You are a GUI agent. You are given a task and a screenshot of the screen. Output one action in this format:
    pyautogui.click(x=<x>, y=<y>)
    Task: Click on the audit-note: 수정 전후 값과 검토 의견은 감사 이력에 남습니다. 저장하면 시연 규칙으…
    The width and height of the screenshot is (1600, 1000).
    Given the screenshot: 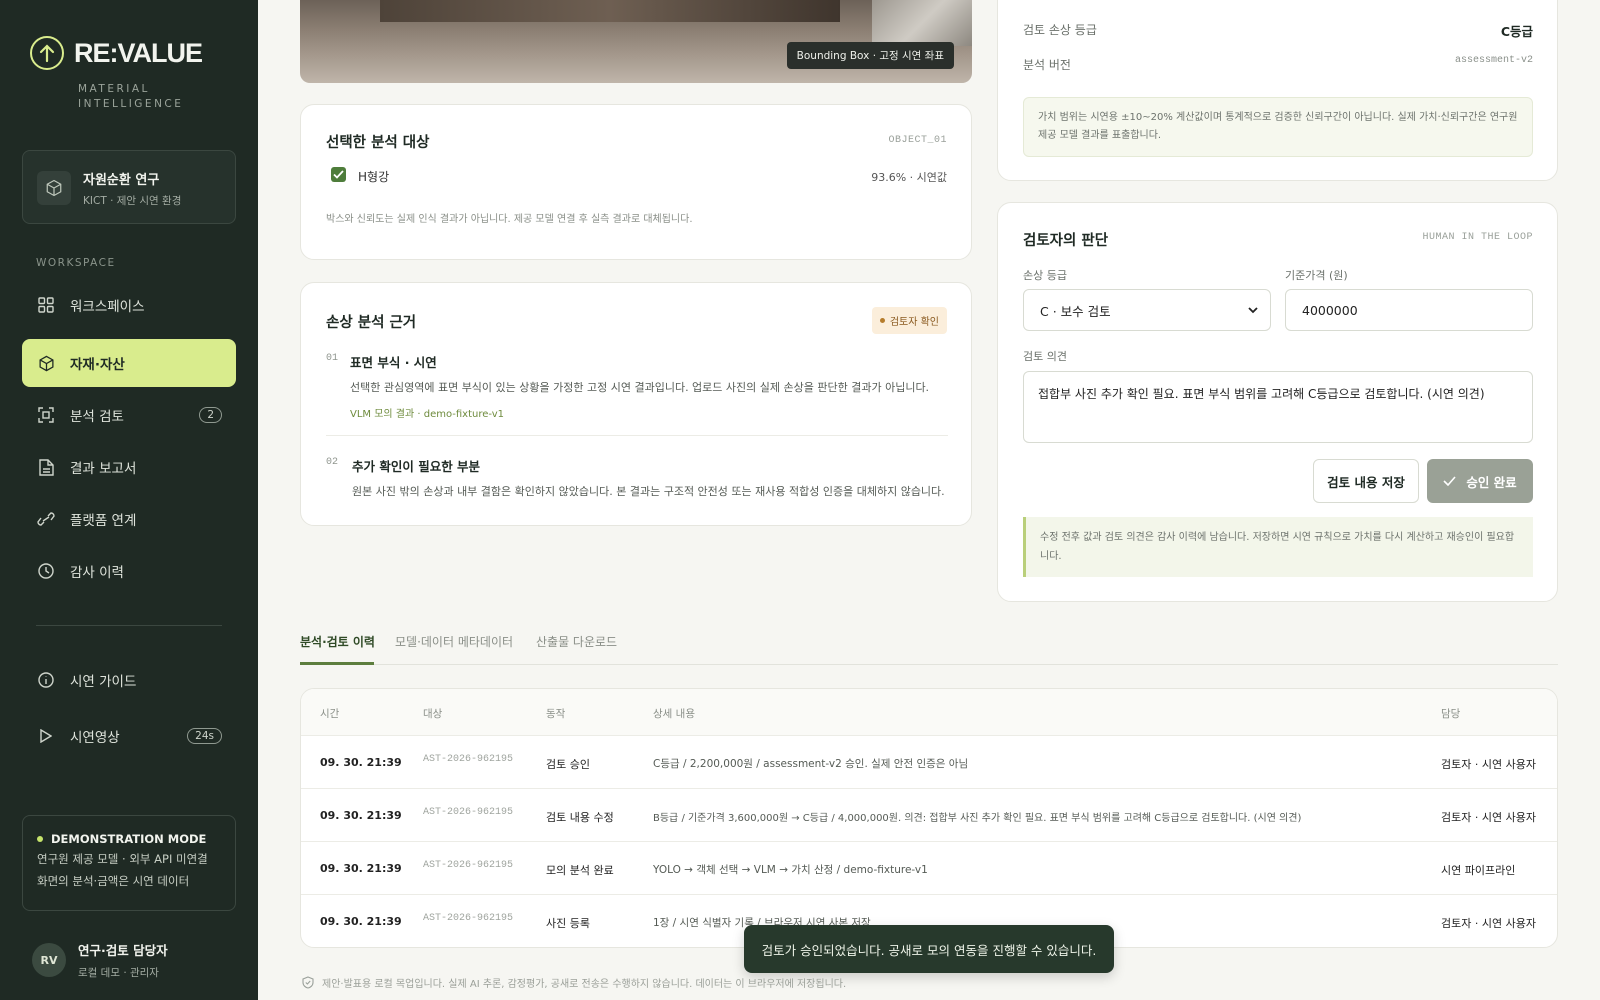 What is the action you would take?
    pyautogui.click(x=1278, y=547)
    